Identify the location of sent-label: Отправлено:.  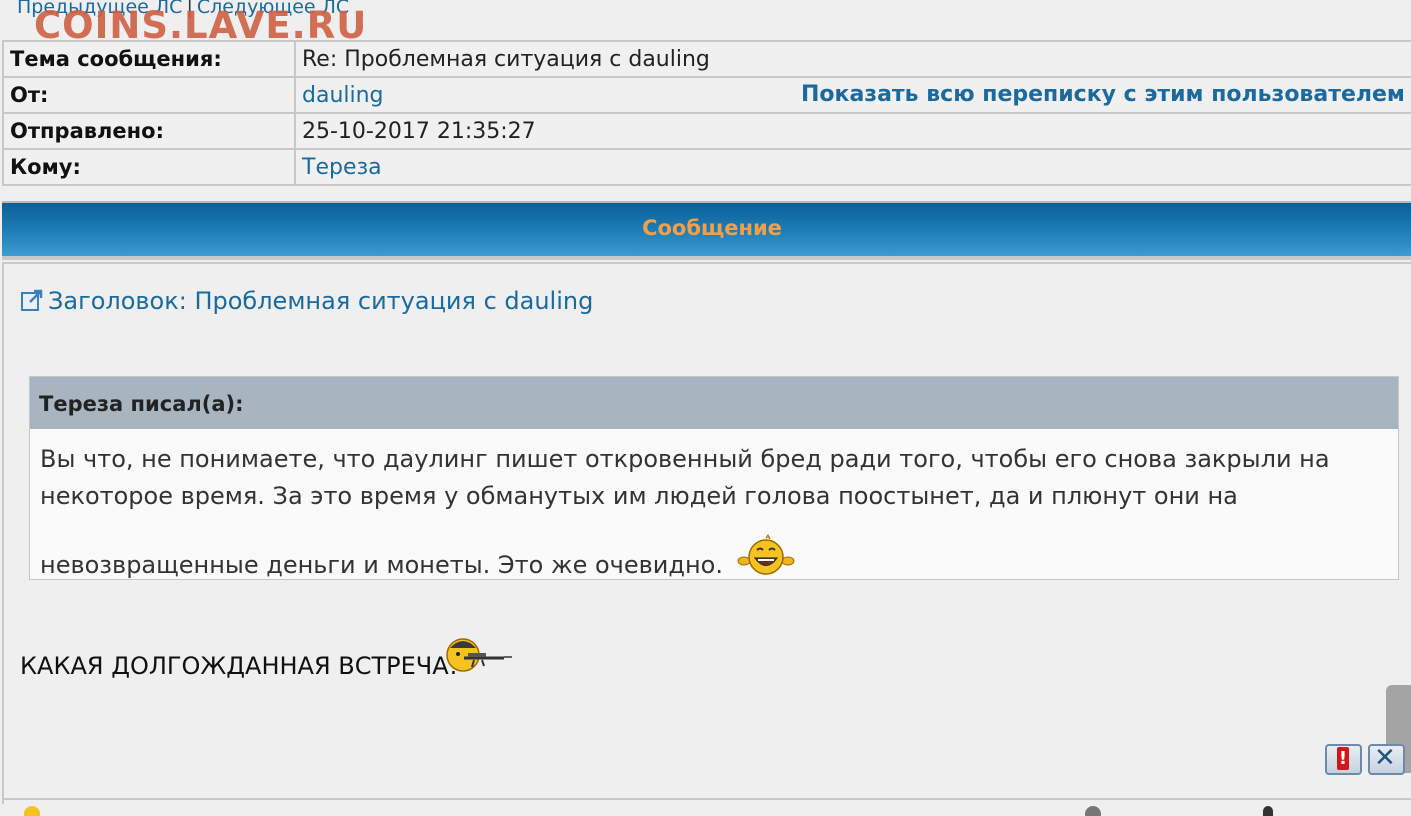
(149, 131).